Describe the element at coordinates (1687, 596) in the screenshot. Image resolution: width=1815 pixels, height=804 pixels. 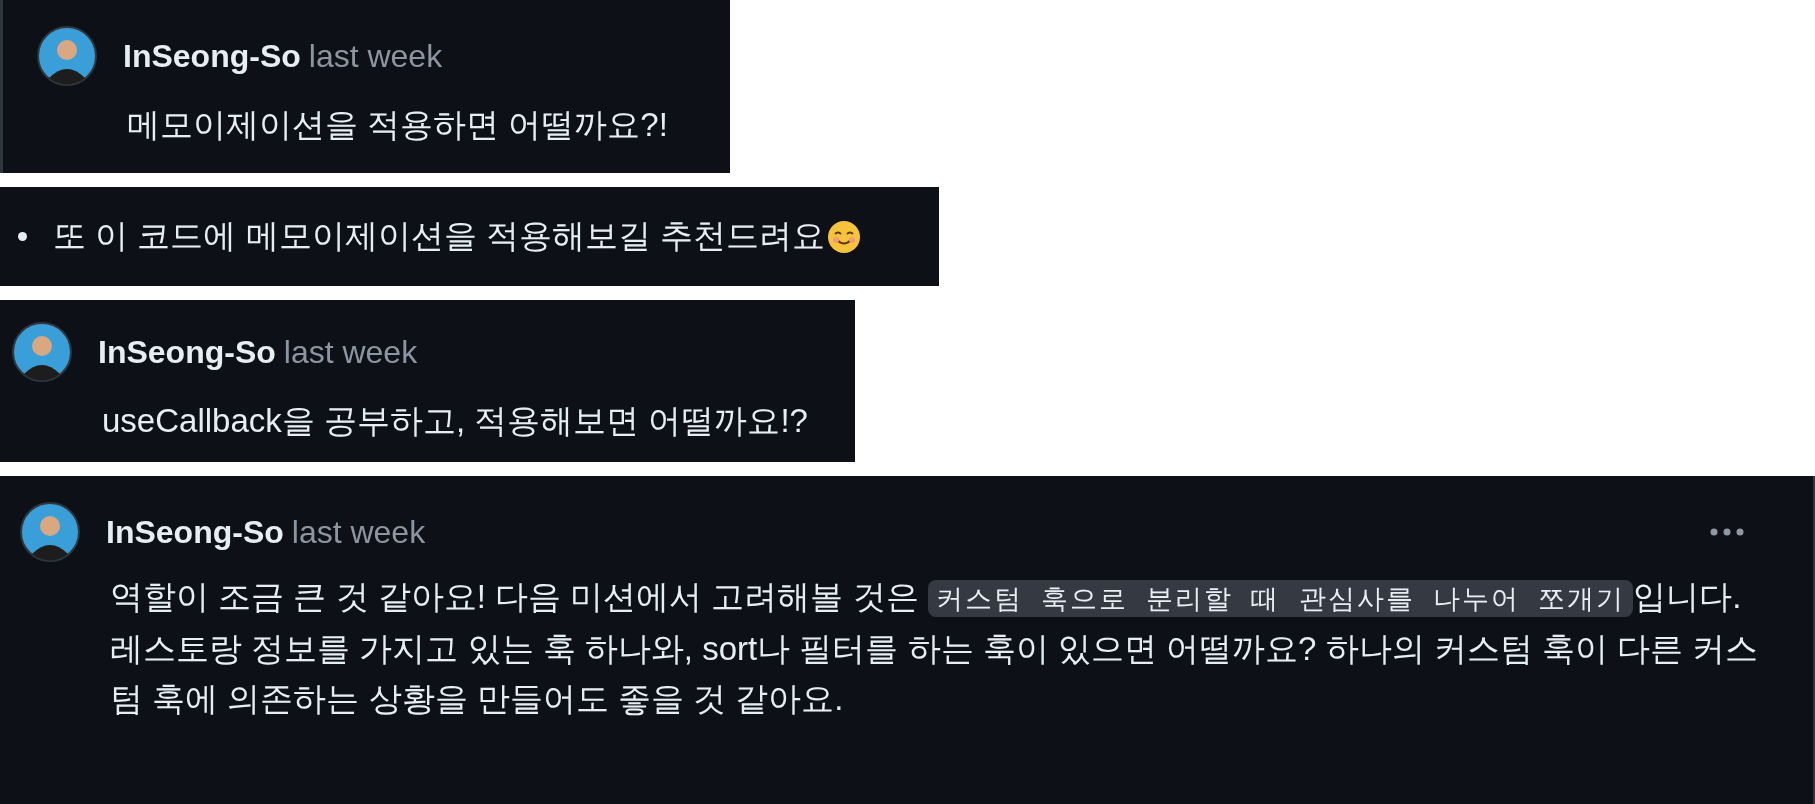
I see `comment-text: 입니다.` at that location.